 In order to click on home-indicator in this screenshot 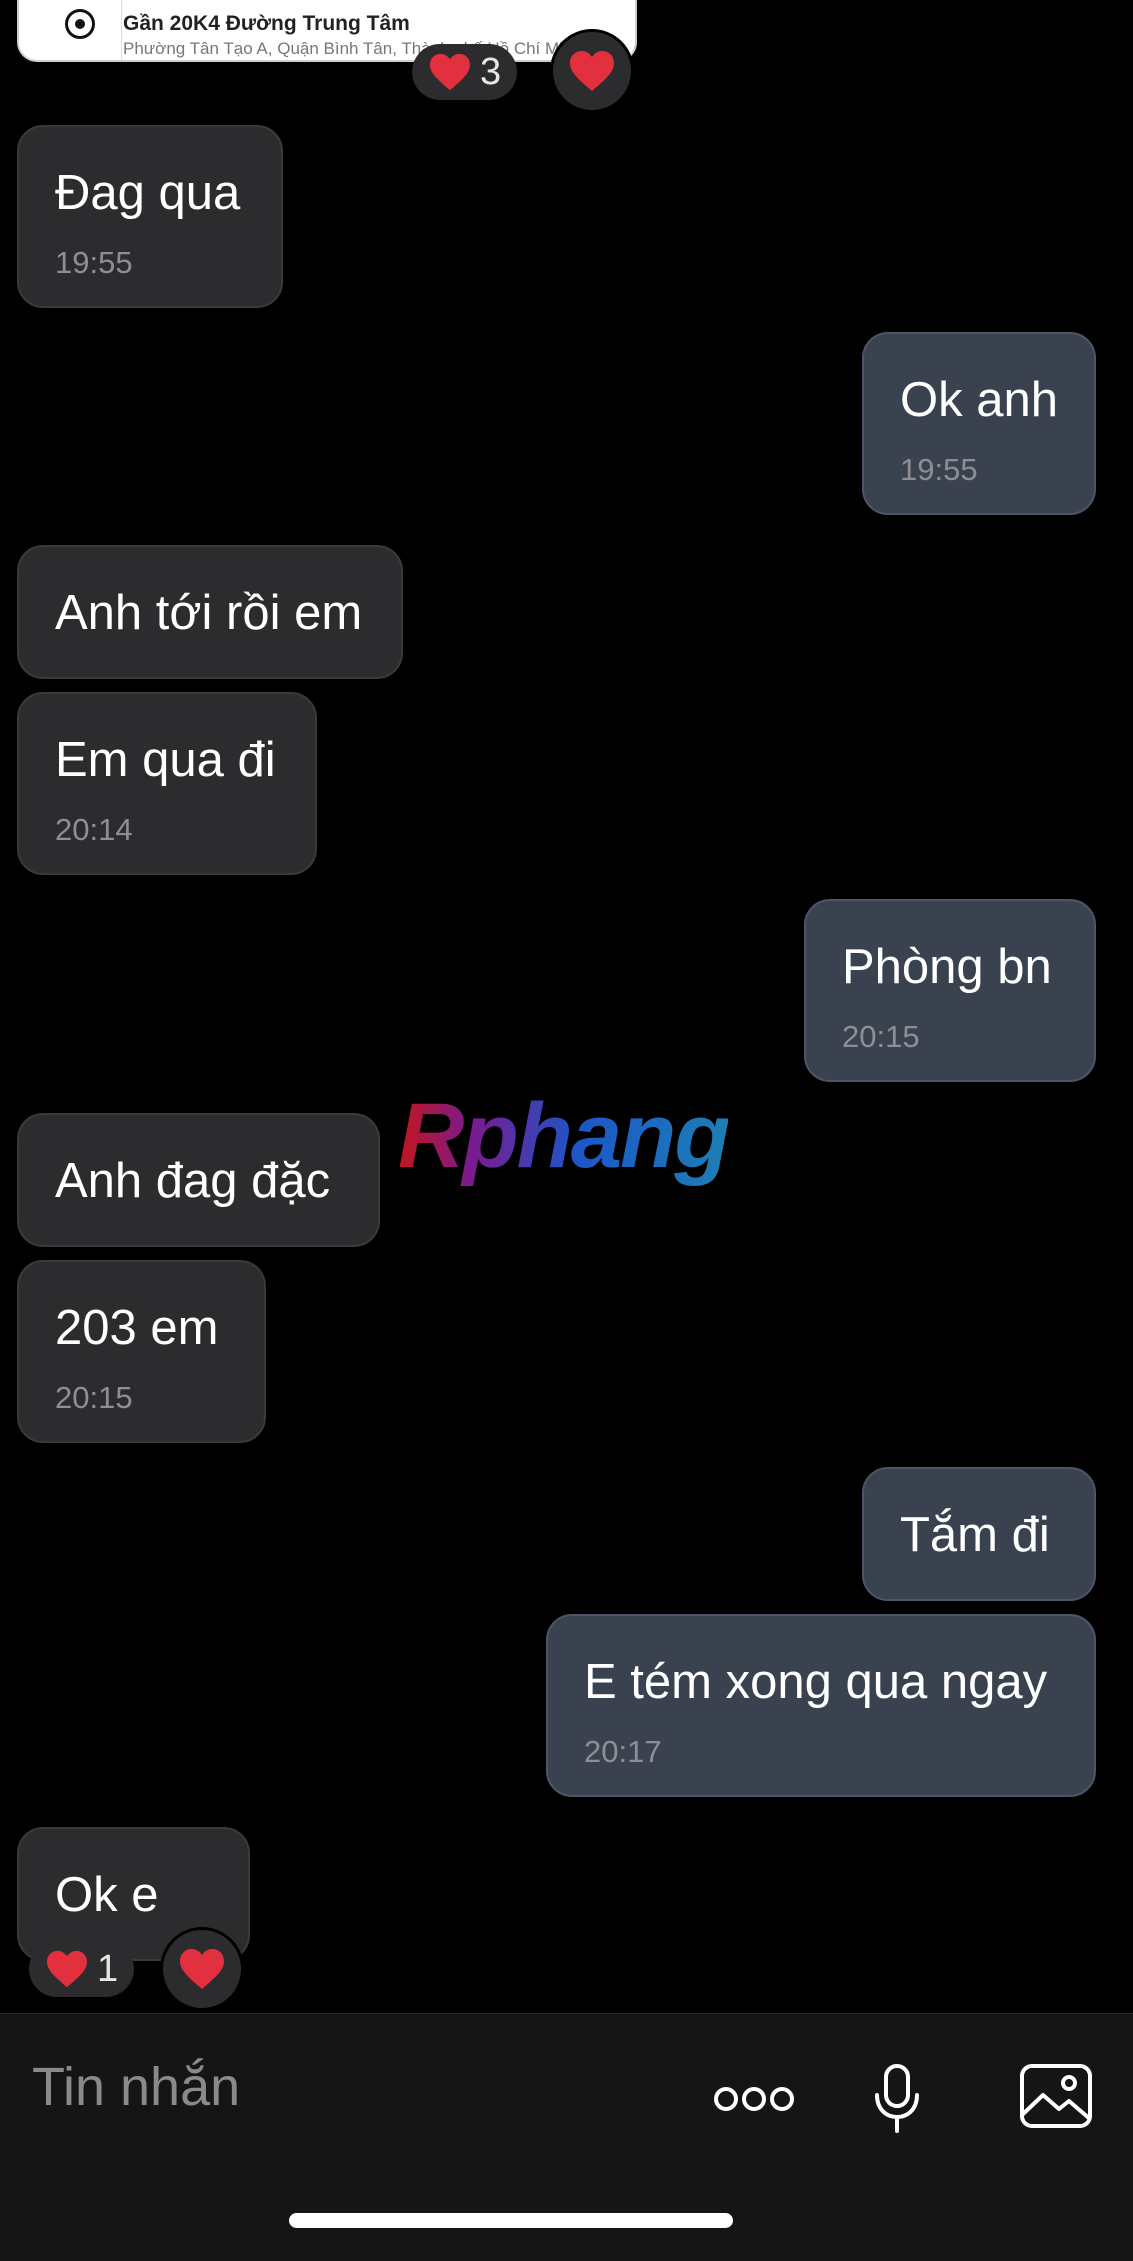, I will do `click(511, 2220)`.